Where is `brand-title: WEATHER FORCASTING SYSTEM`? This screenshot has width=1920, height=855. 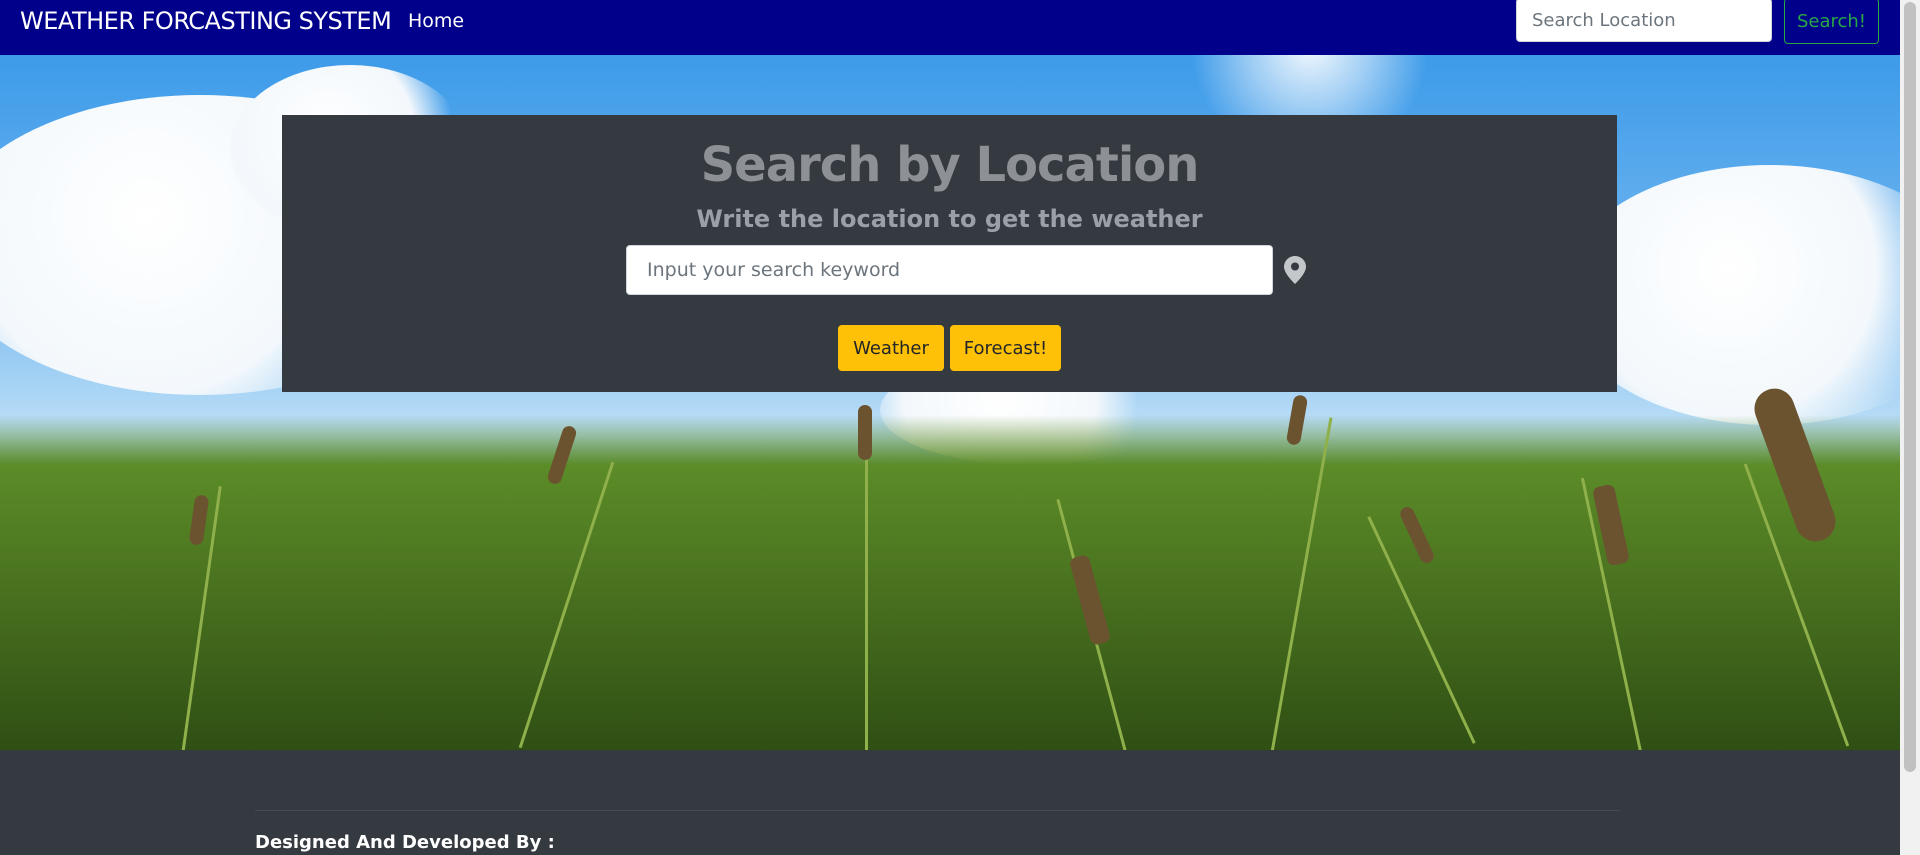
brand-title: WEATHER FORCASTING SYSTEM is located at coordinates (206, 21).